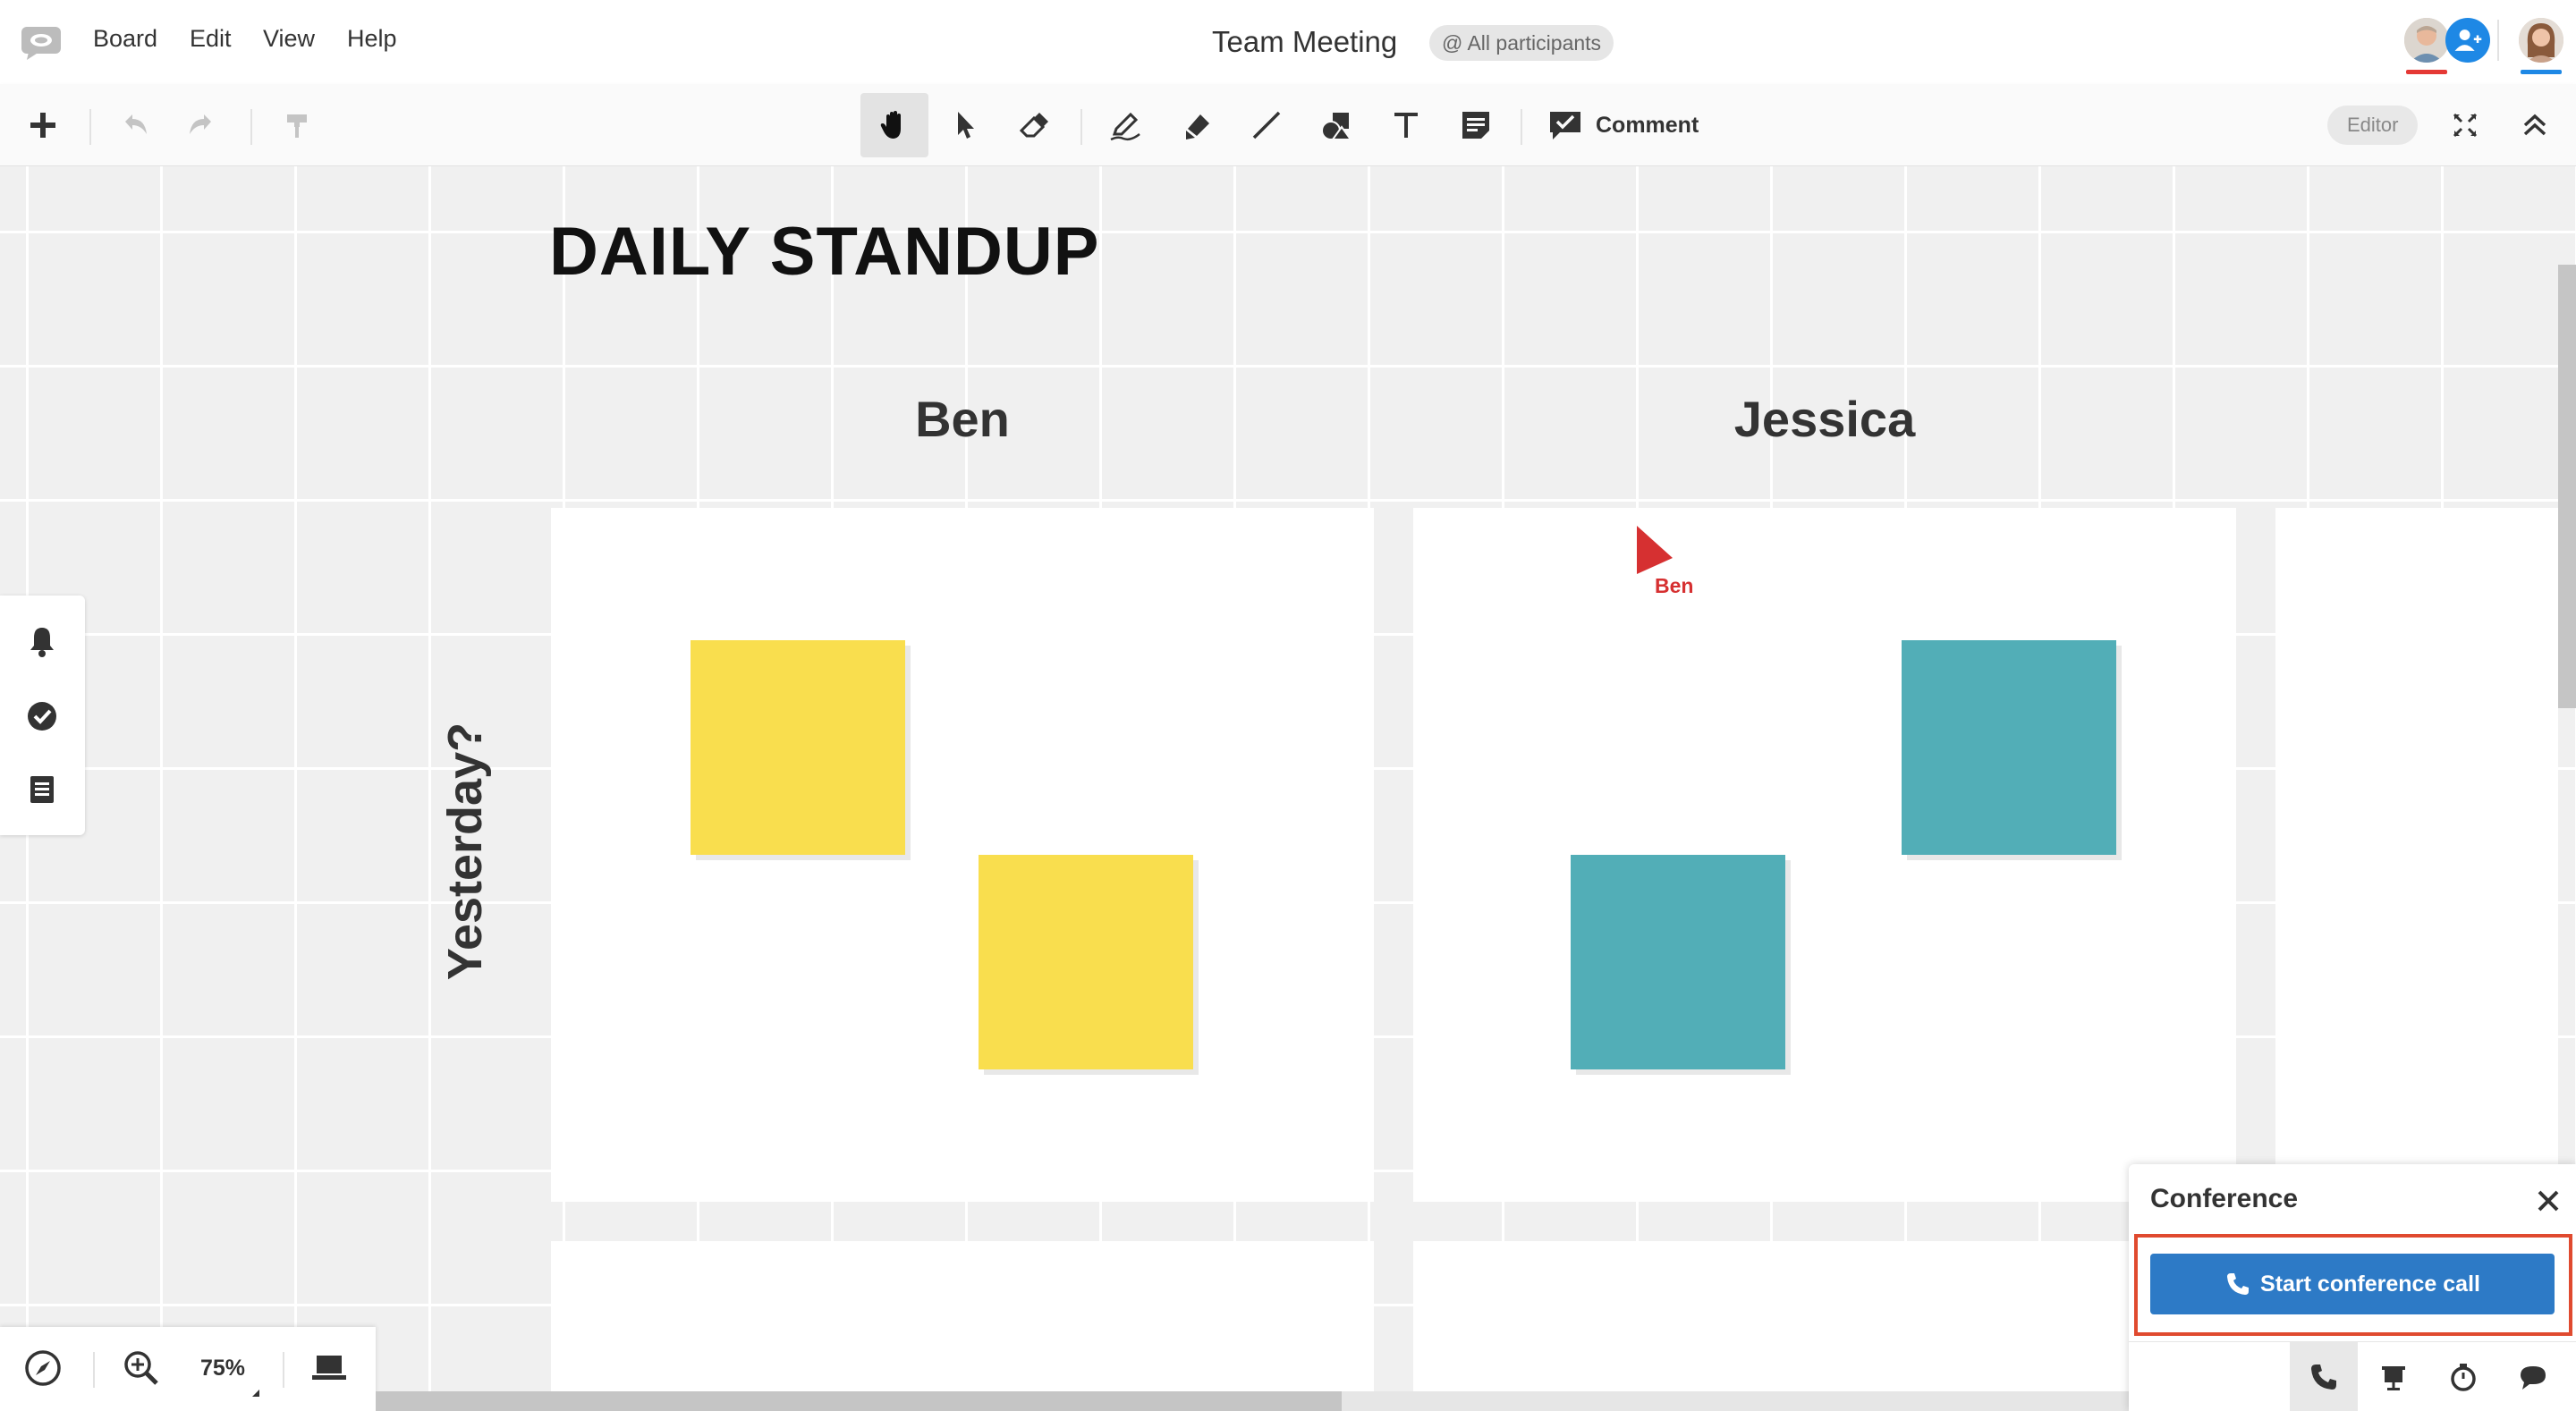  What do you see at coordinates (2541, 72) in the screenshot?
I see `presence-underline-jessica` at bounding box center [2541, 72].